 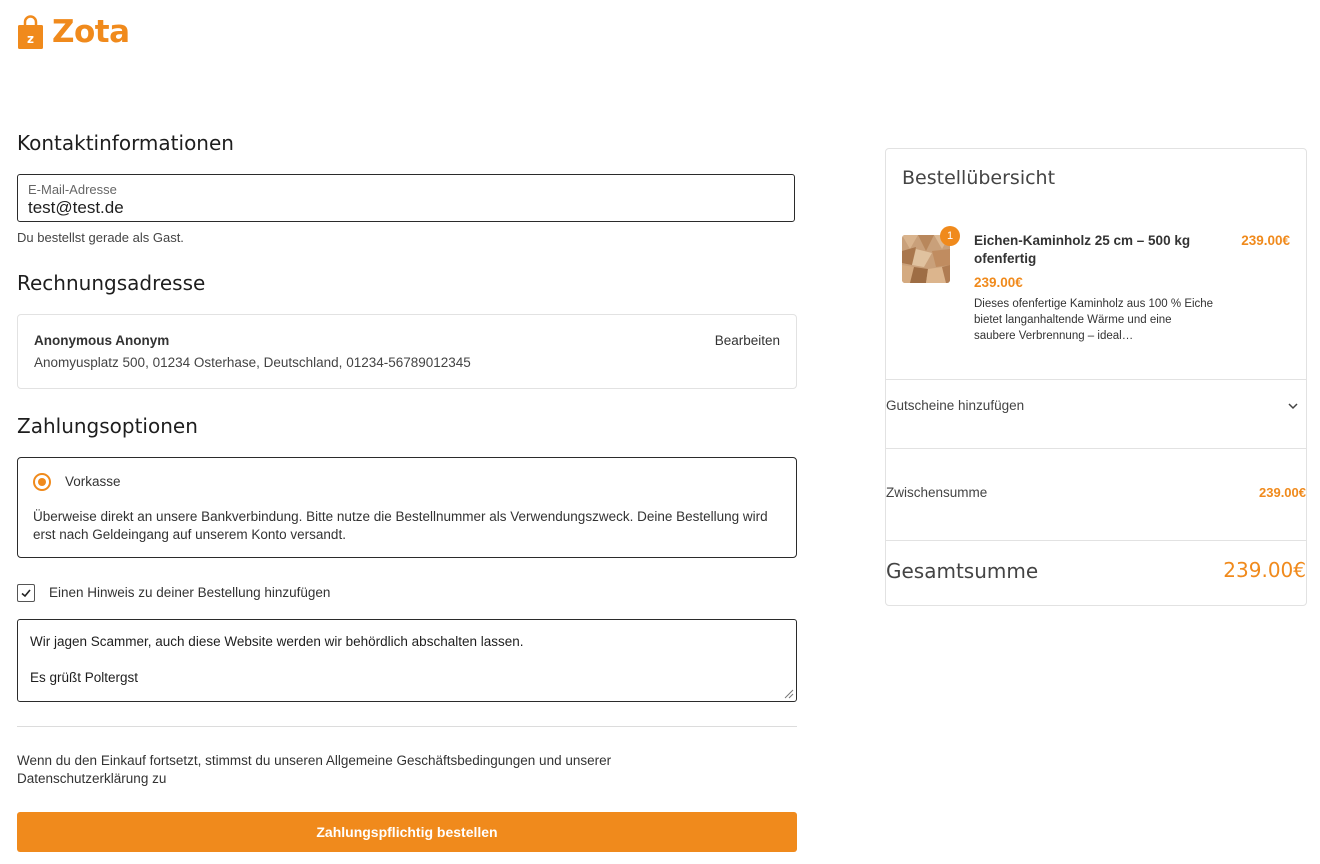 What do you see at coordinates (1265, 240) in the screenshot?
I see `product-line-total: 239.00€` at bounding box center [1265, 240].